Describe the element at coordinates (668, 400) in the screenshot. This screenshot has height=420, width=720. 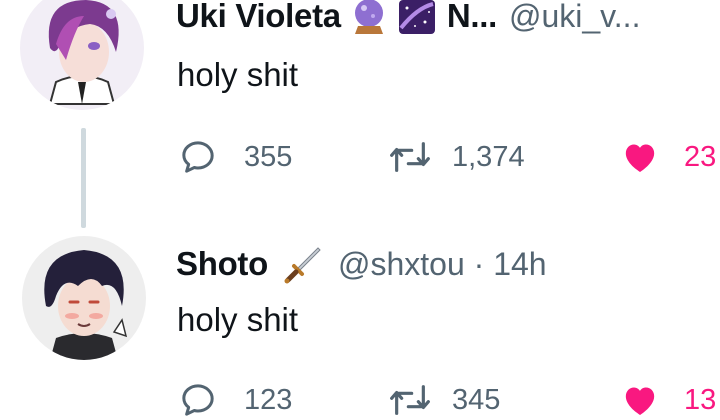
I see `like-button: 13` at that location.